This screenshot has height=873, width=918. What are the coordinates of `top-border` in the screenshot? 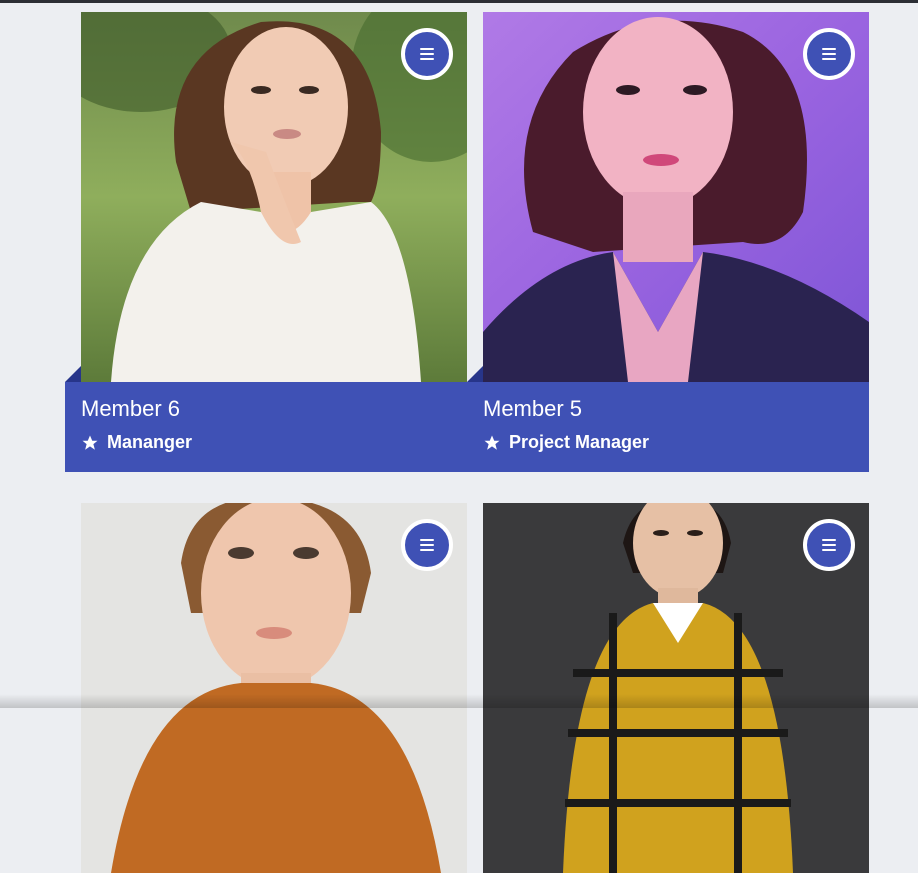 It's located at (459, 1).